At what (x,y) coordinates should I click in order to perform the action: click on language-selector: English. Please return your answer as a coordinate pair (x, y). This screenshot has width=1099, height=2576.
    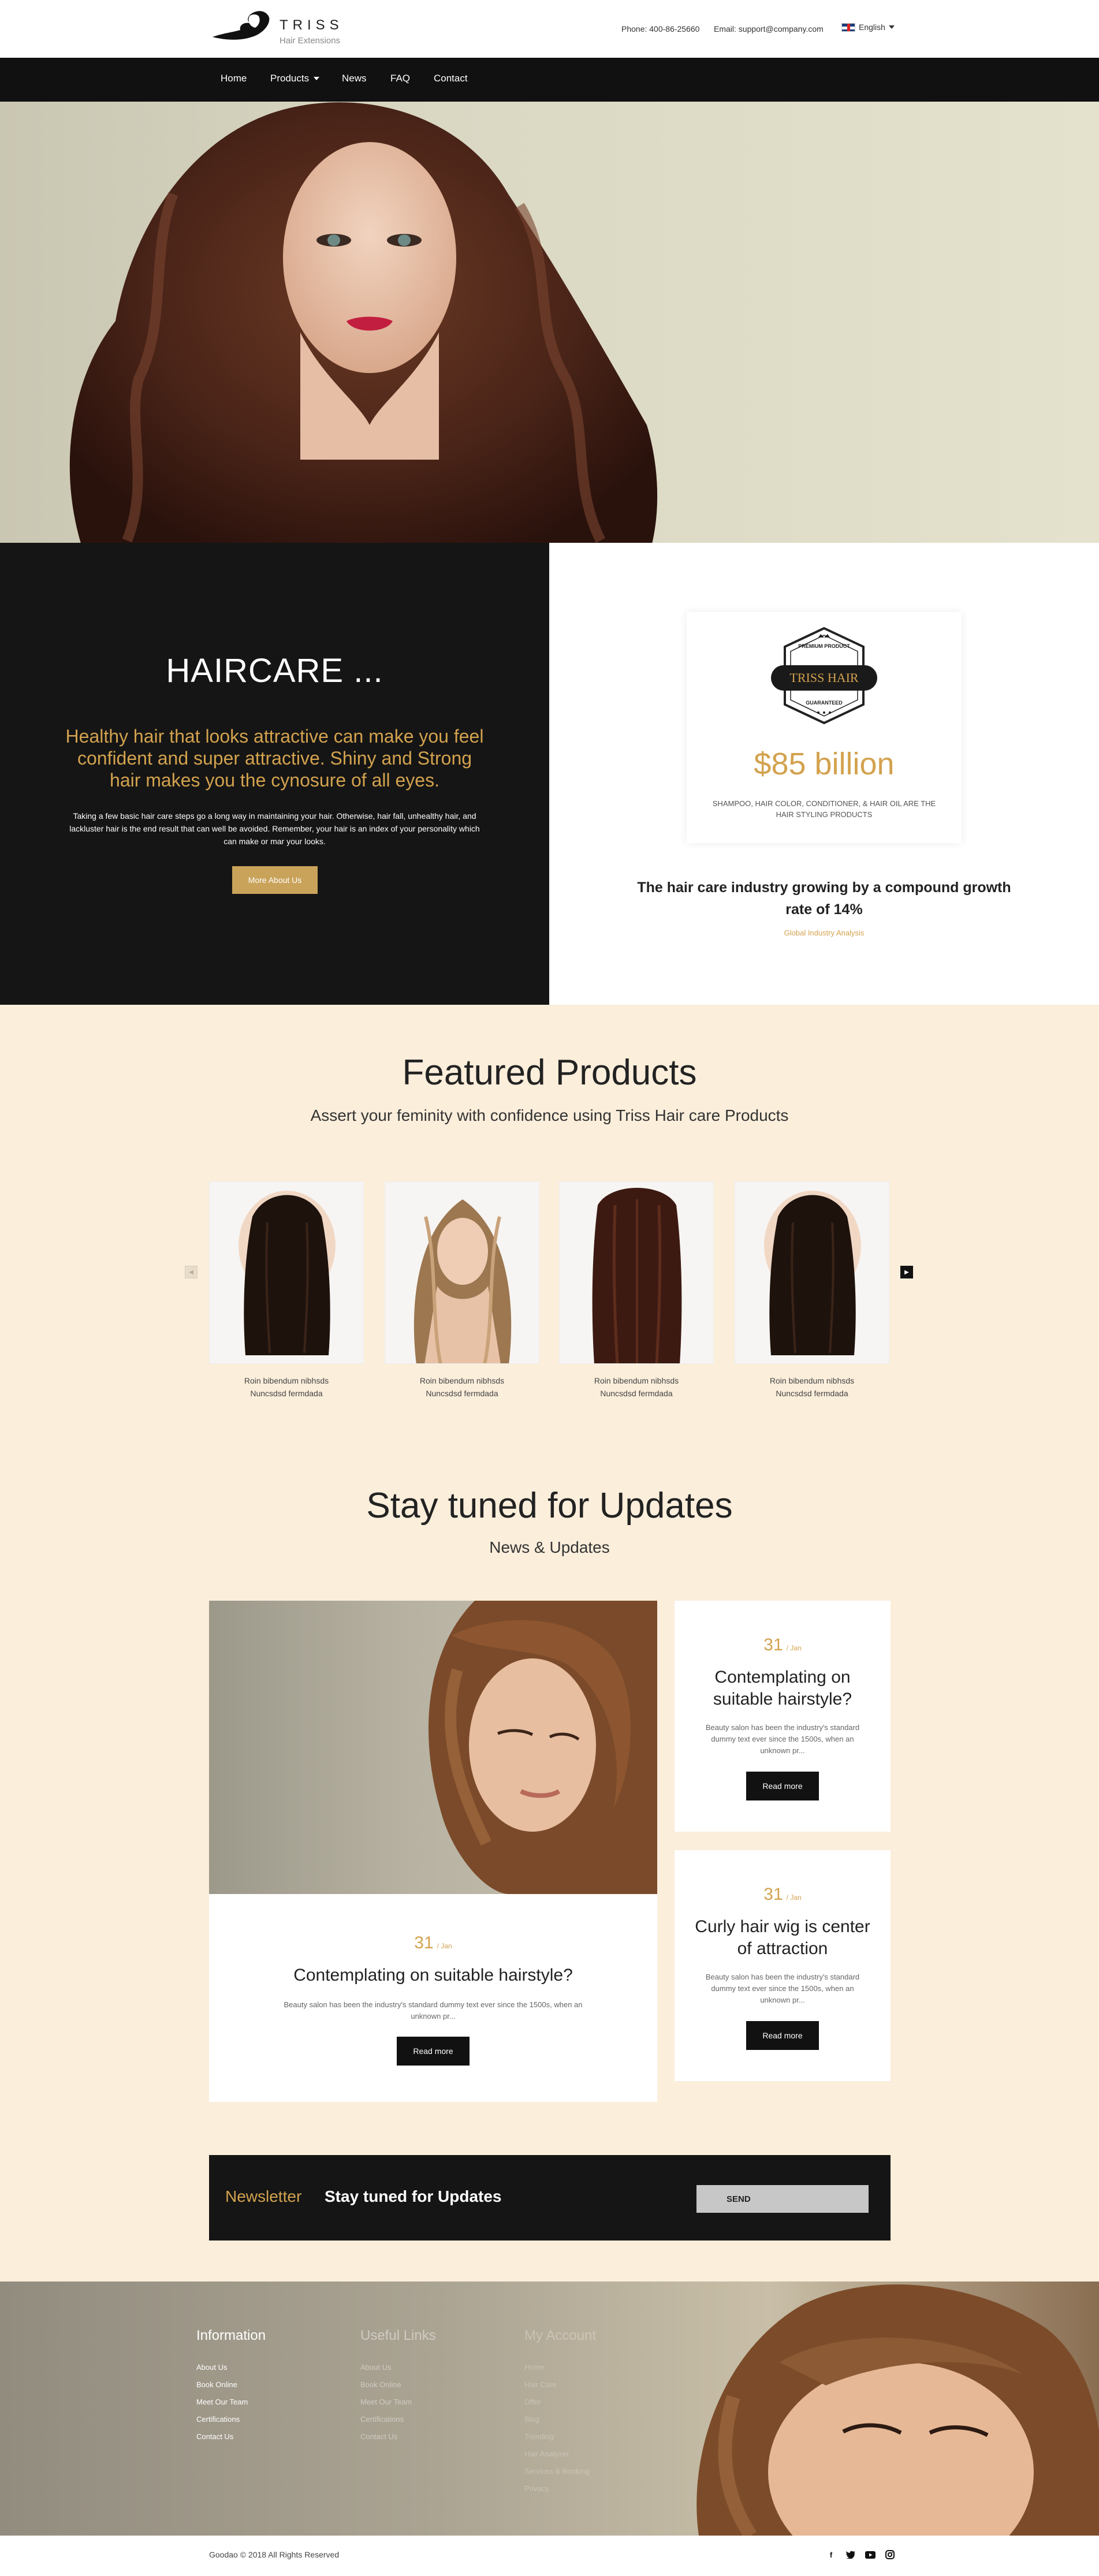
    Looking at the image, I should click on (868, 27).